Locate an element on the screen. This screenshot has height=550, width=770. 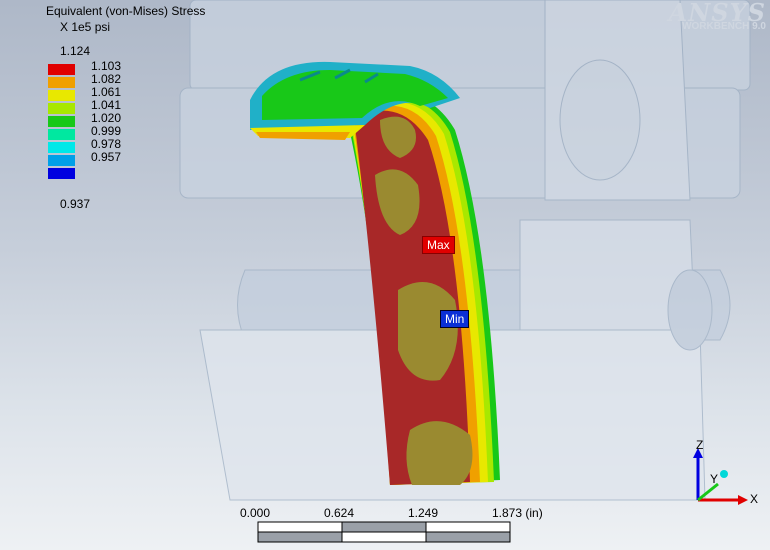
logo-sub-text: WORKBENCH 9.0 is located at coordinates (724, 26).